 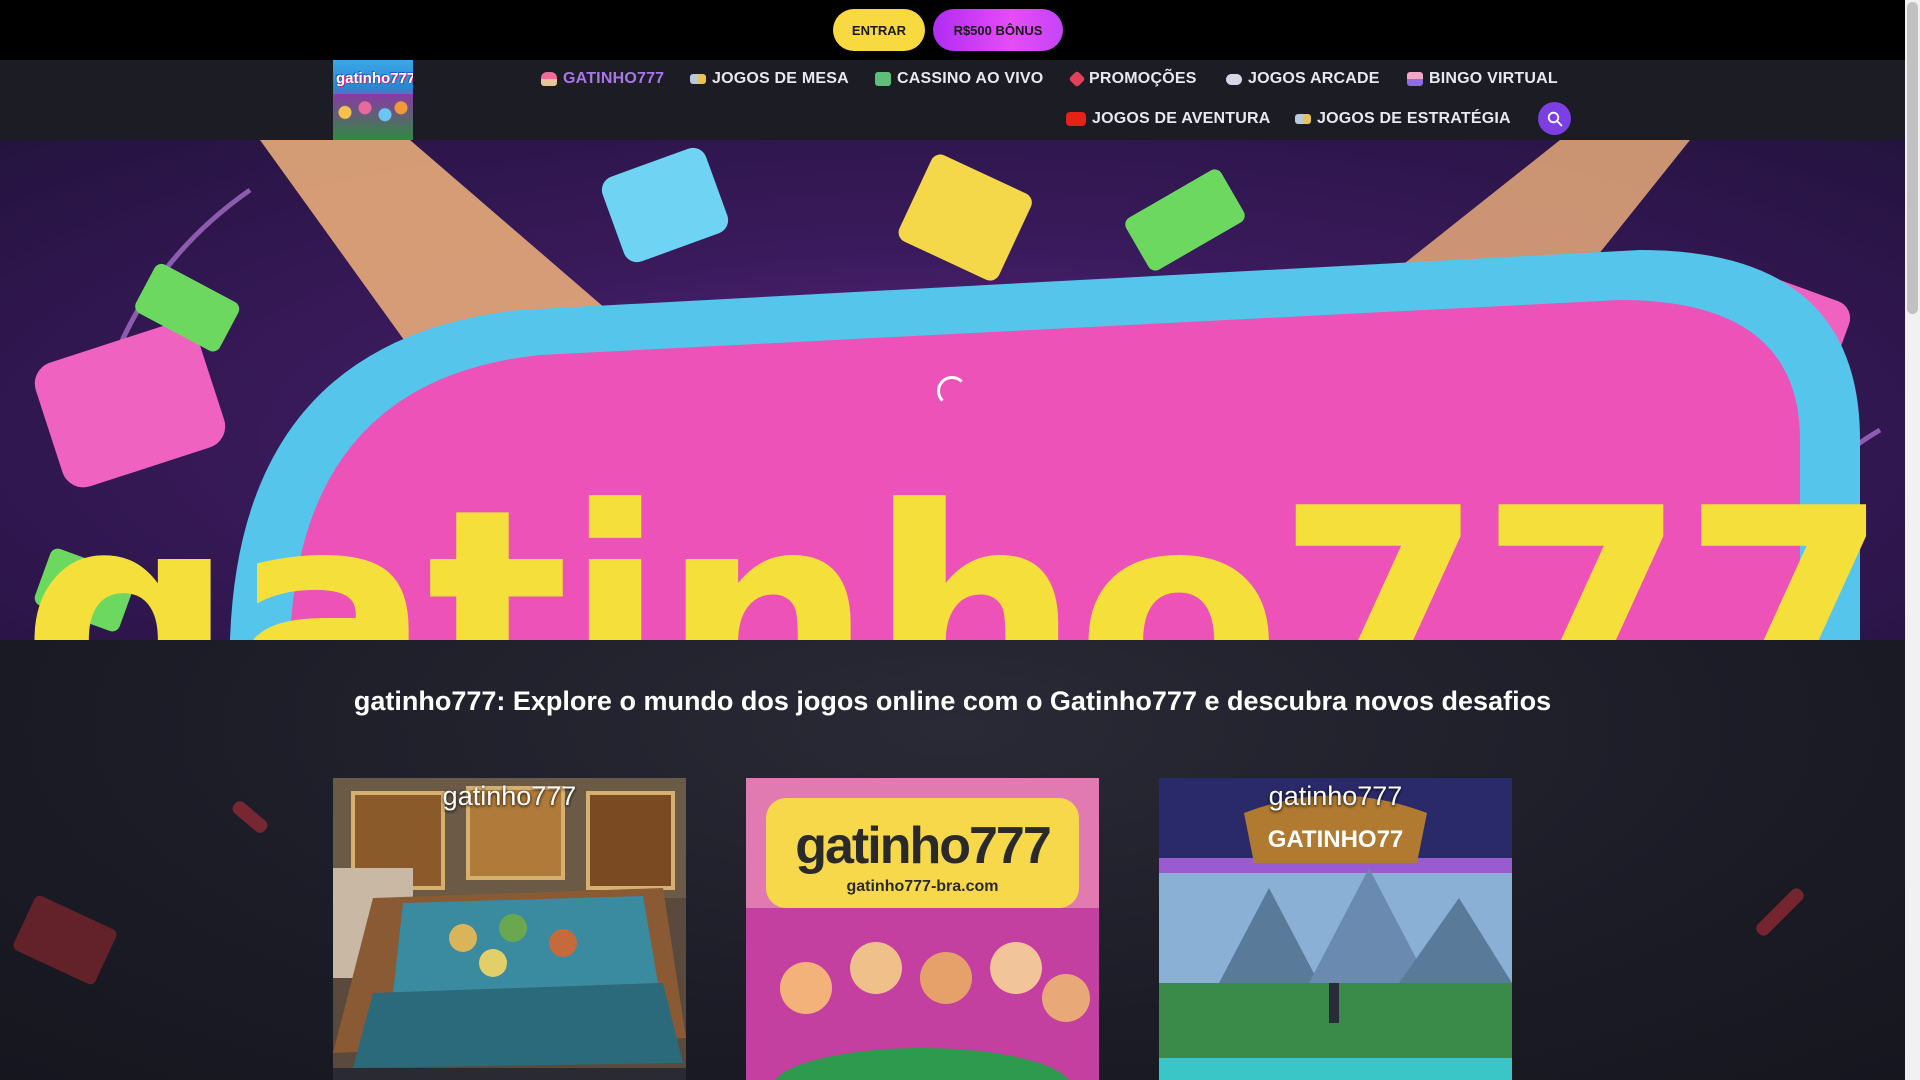 I want to click on youtube-icon, so click(x=1076, y=119).